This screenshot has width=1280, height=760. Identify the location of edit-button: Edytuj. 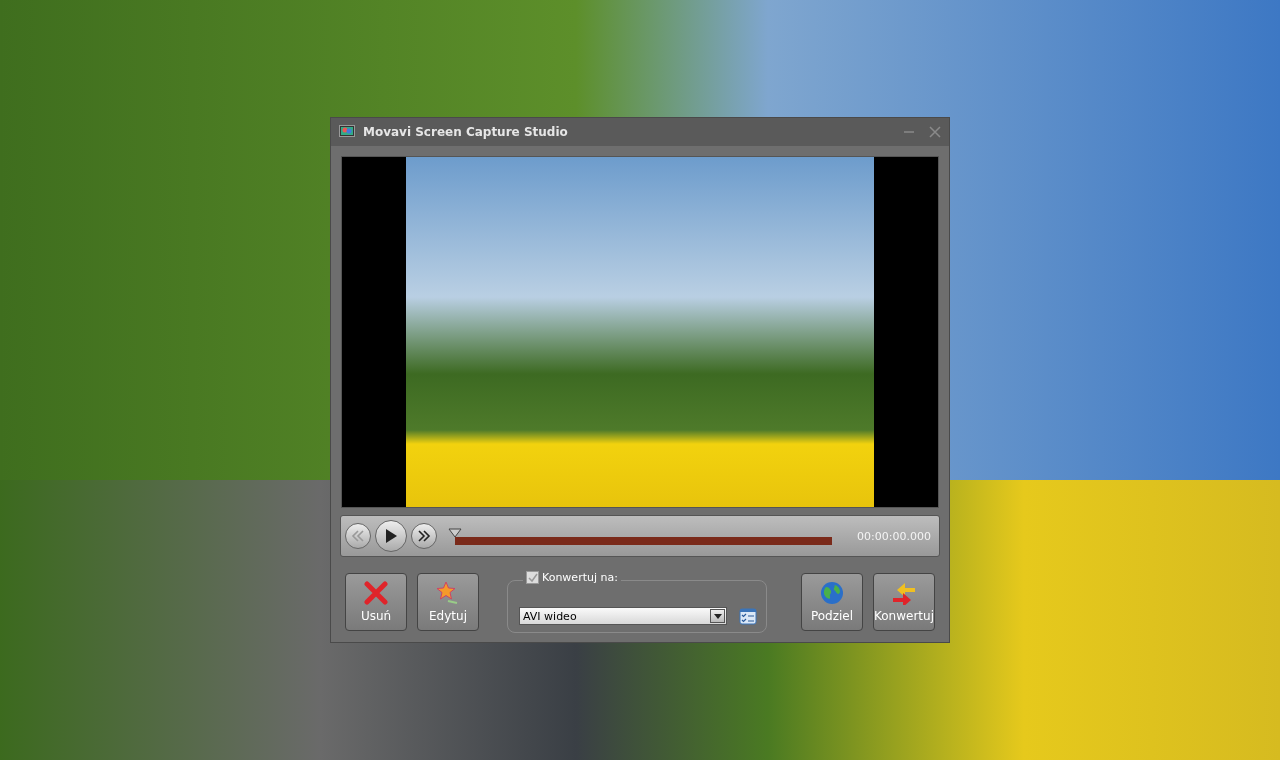
(448, 602).